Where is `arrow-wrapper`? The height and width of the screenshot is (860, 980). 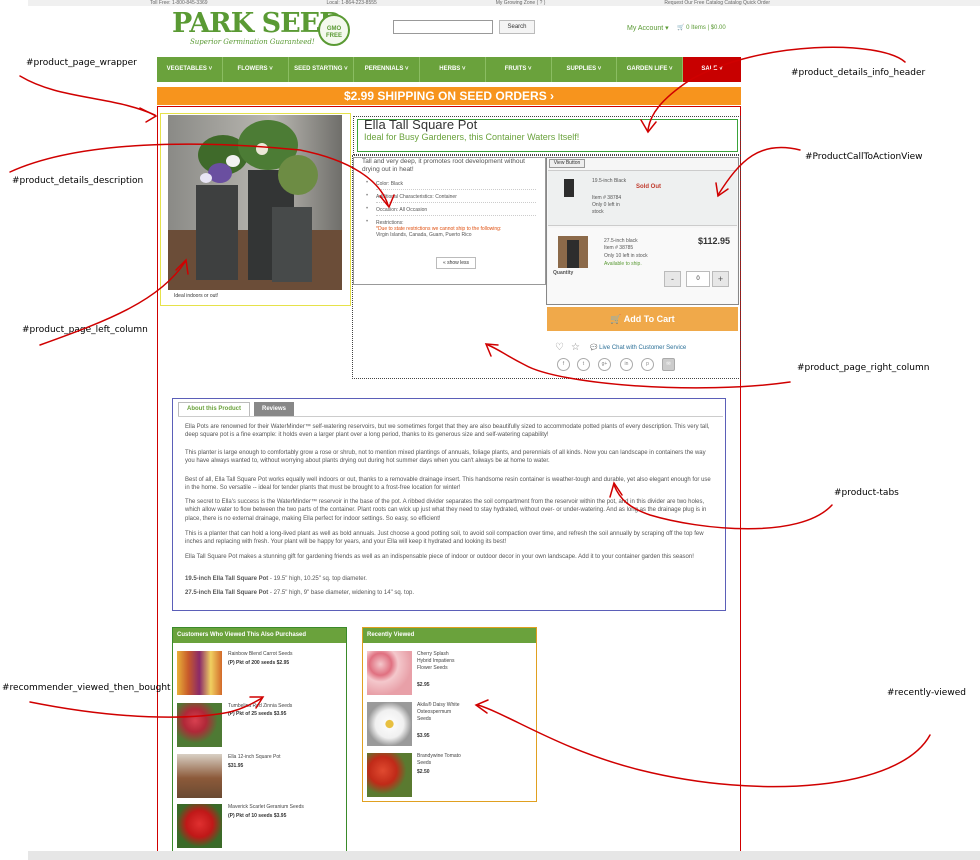 arrow-wrapper is located at coordinates (87, 95).